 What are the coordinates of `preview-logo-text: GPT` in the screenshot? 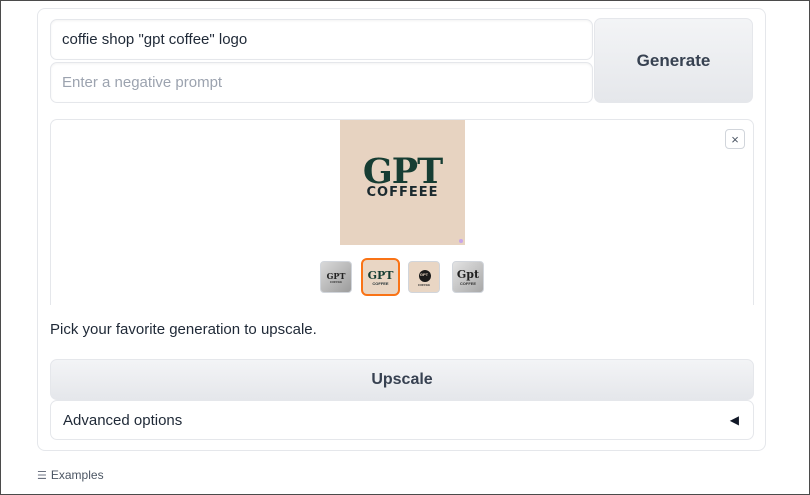 It's located at (402, 171).